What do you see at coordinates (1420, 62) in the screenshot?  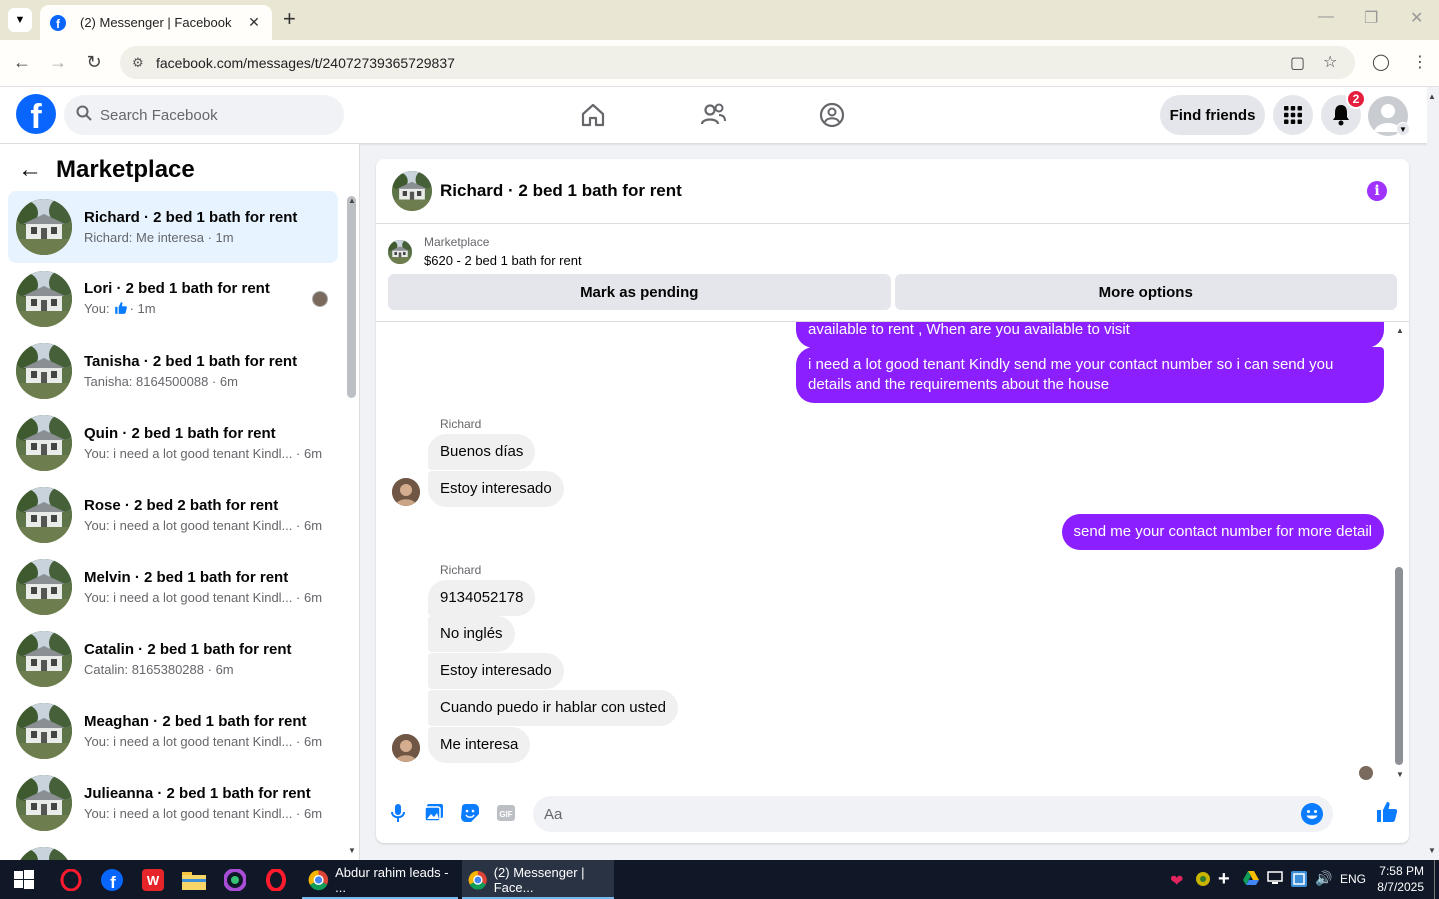 I see `chrome-menu-icon: ⋮` at bounding box center [1420, 62].